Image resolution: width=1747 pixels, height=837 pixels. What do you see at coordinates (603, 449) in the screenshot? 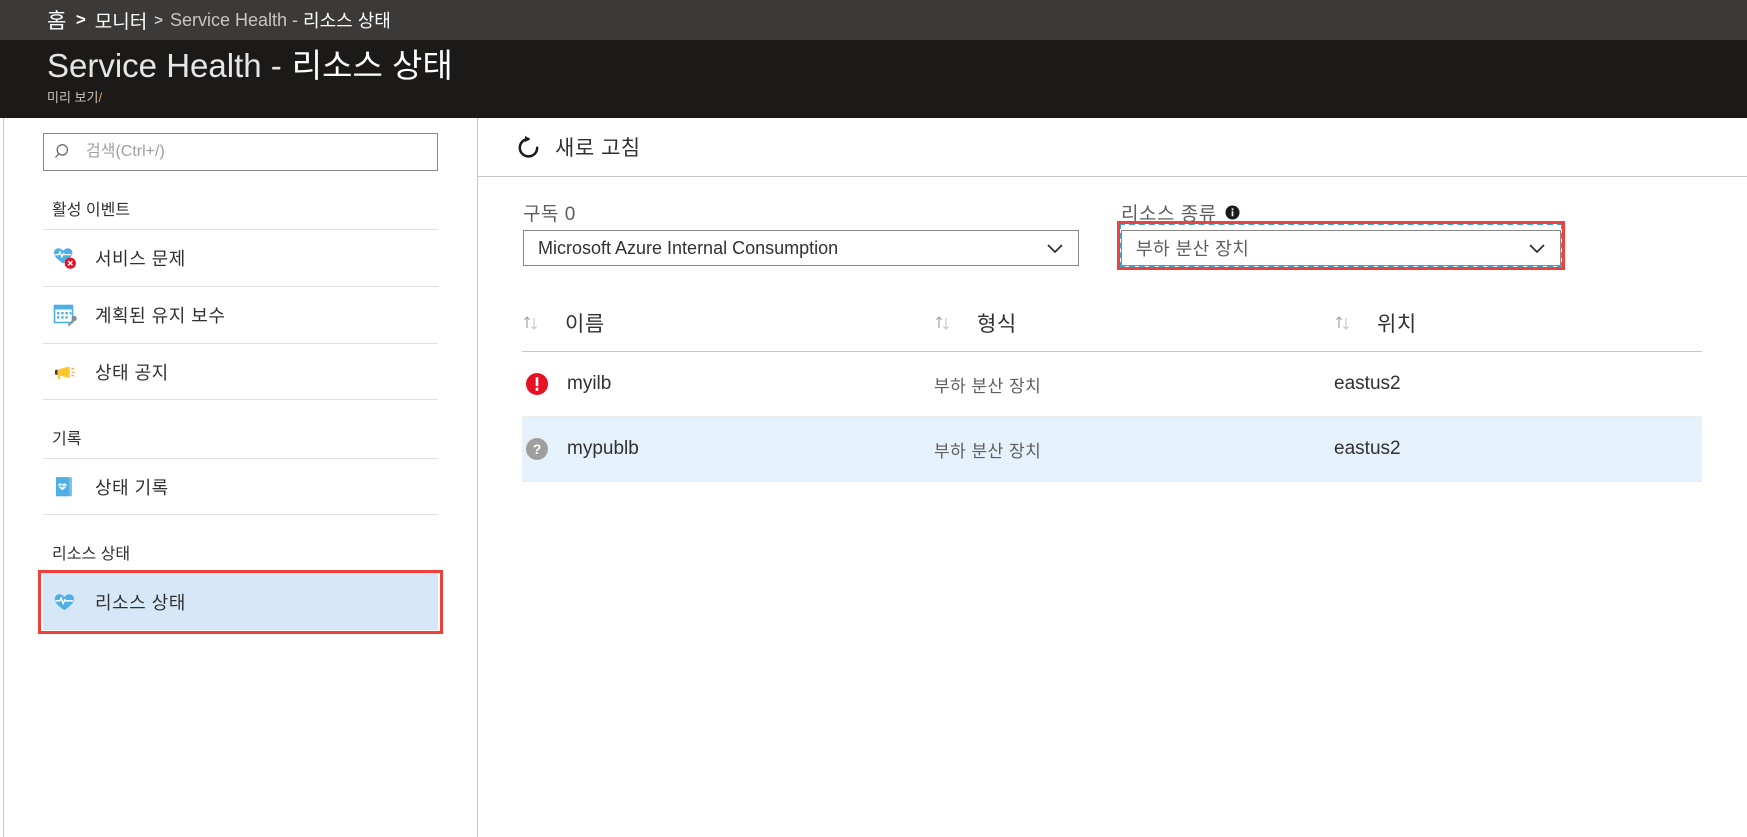
I see `resource-name: mypublb` at bounding box center [603, 449].